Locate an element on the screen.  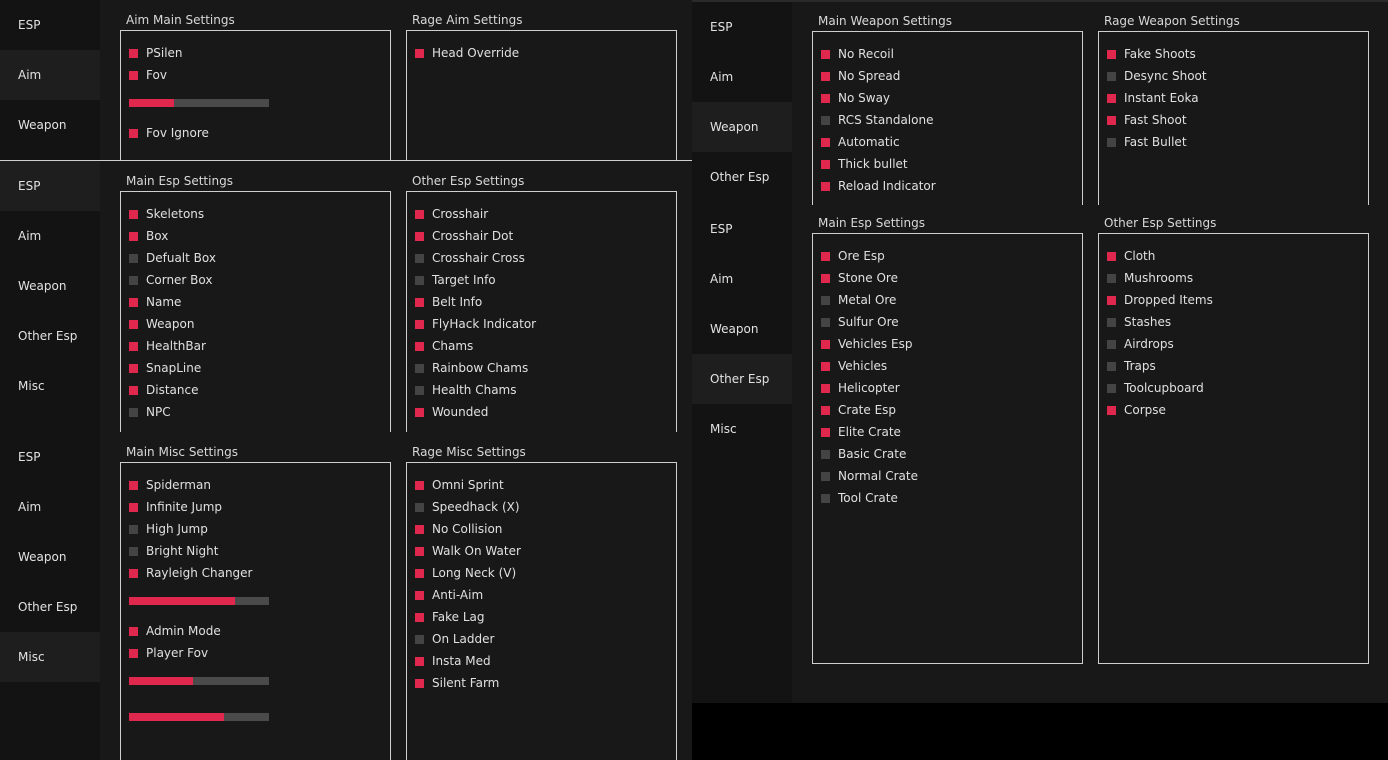
option-stashes: Stashes is located at coordinates (1139, 322).